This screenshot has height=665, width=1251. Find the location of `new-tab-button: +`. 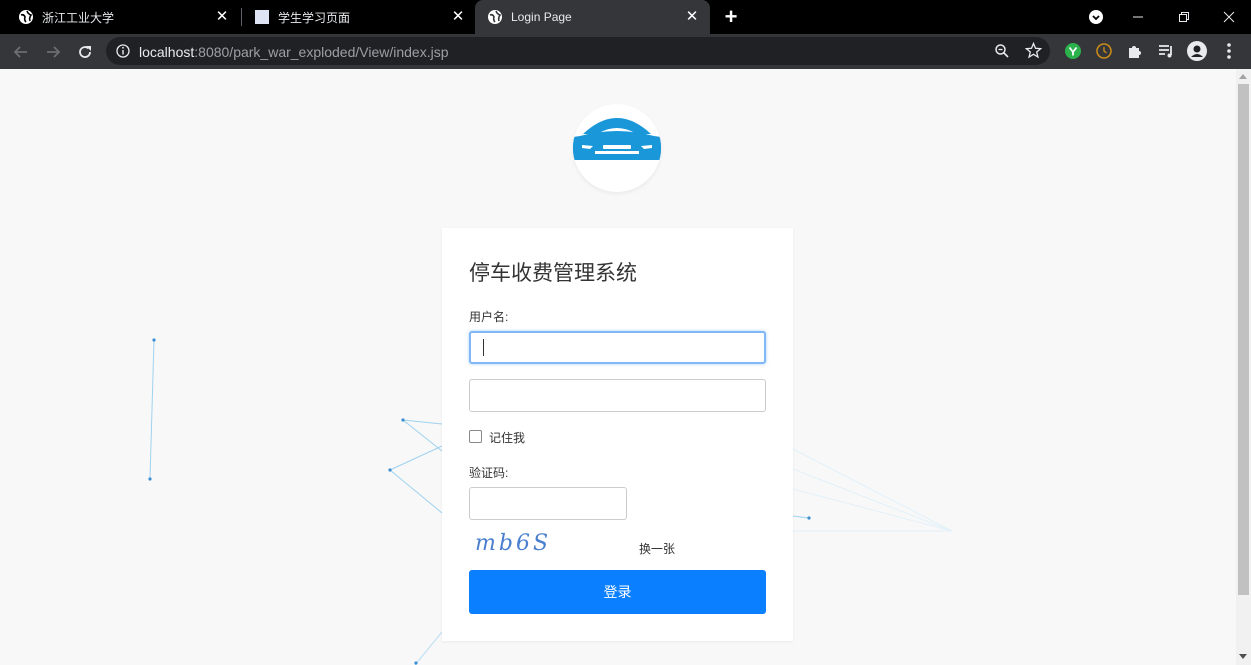

new-tab-button: + is located at coordinates (731, 17).